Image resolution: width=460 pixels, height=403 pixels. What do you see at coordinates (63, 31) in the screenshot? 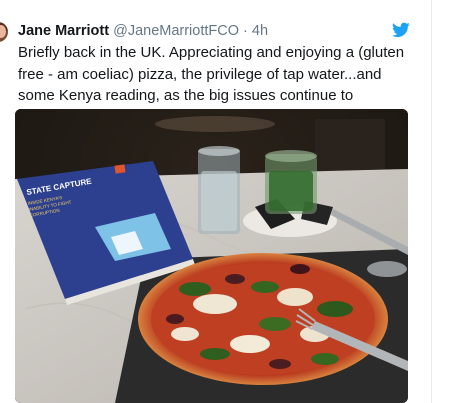
I see `author-name: Jane Marriott` at bounding box center [63, 31].